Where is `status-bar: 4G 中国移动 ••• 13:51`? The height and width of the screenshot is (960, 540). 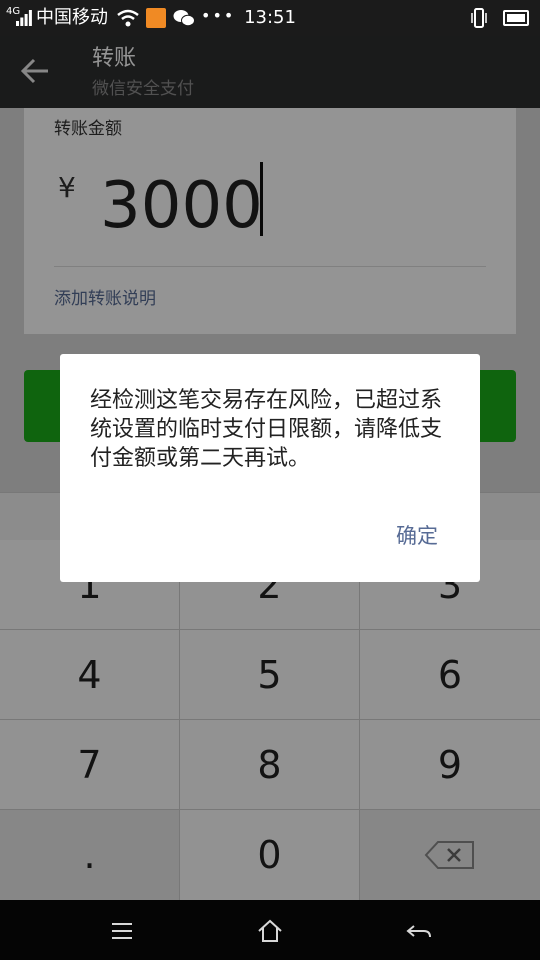
status-bar: 4G 中国移动 ••• 13:51 is located at coordinates (270, 18).